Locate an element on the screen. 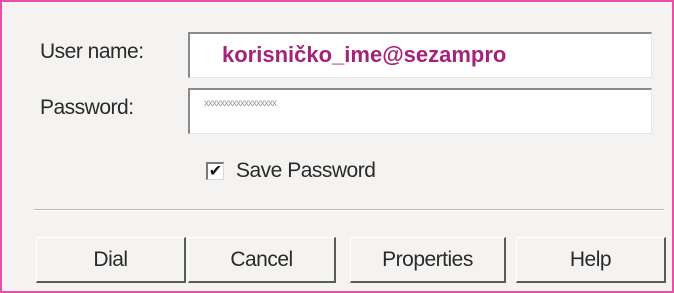  cancel-button: Cancel is located at coordinates (262, 260).